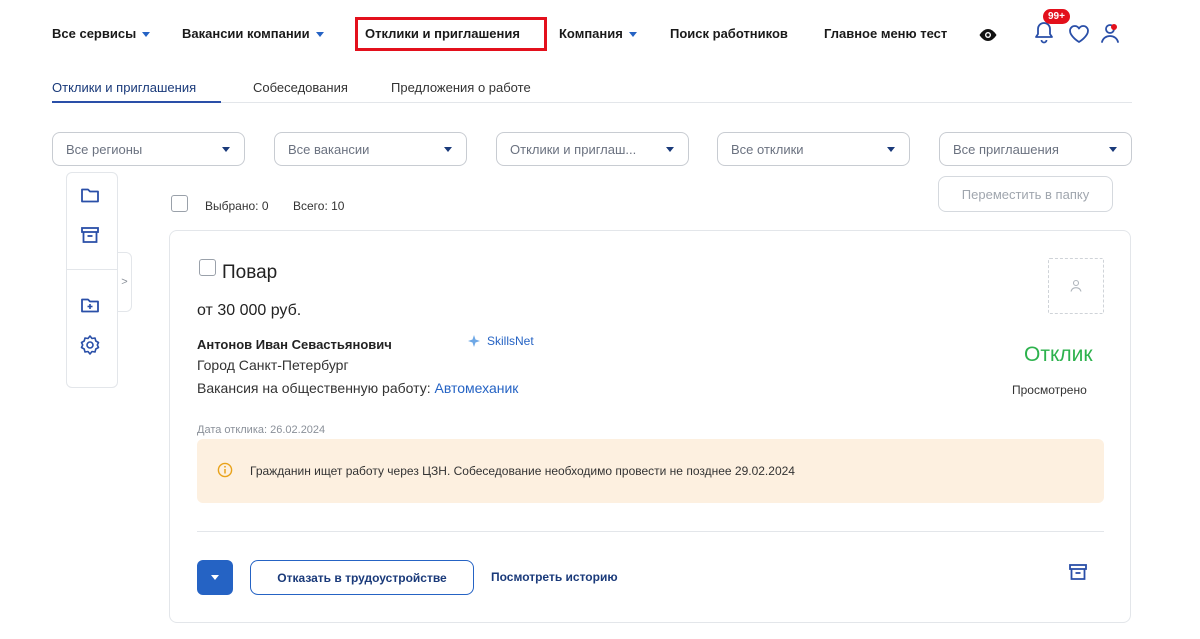 This screenshot has height=639, width=1200. I want to click on avatar, so click(1076, 286).